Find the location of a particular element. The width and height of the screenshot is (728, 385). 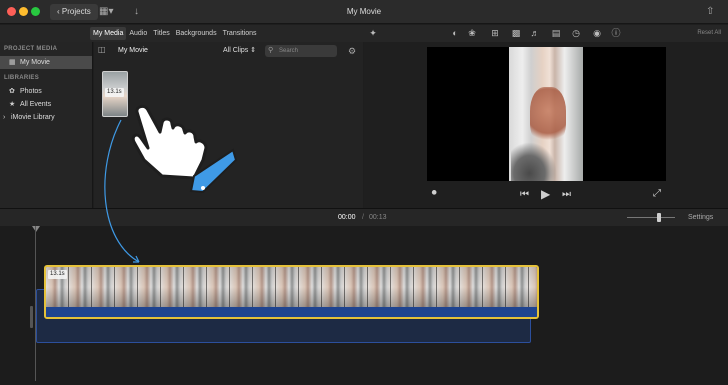

color-correction-icon: ❀ is located at coordinates (472, 33).